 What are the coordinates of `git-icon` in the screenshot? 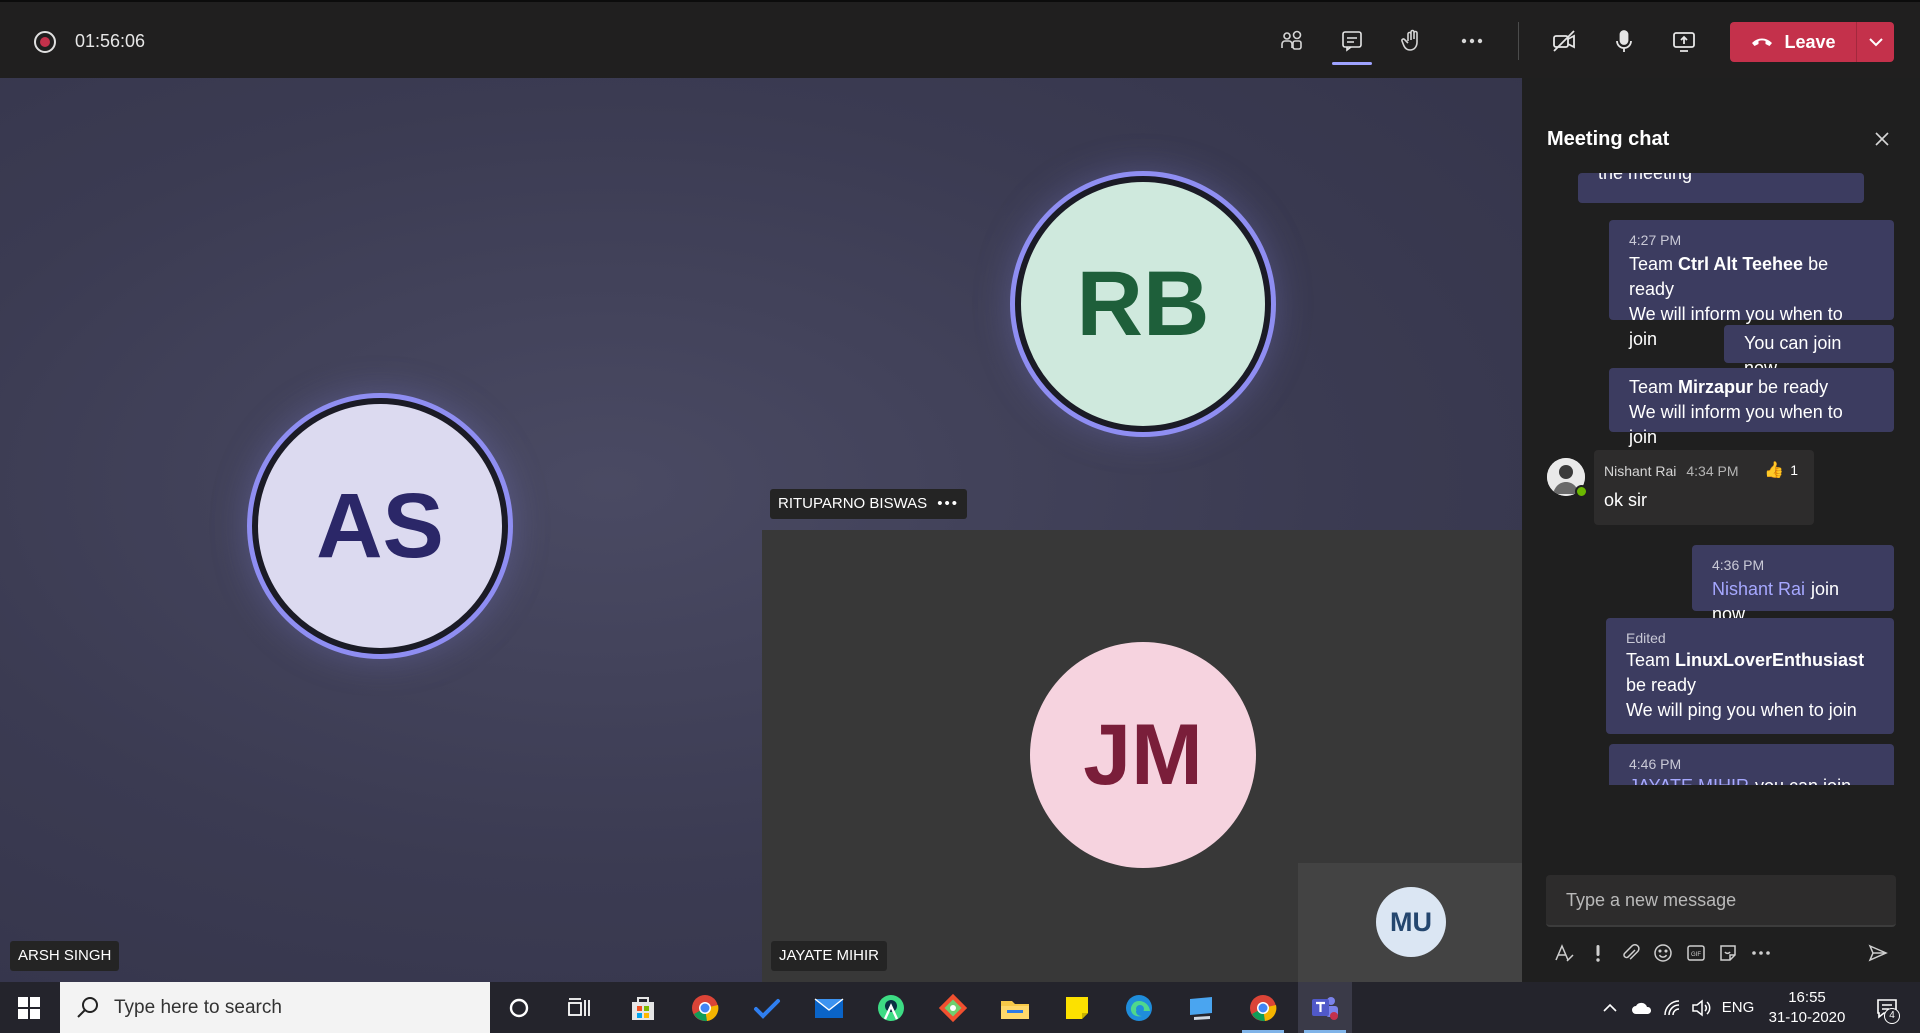 It's located at (953, 1007).